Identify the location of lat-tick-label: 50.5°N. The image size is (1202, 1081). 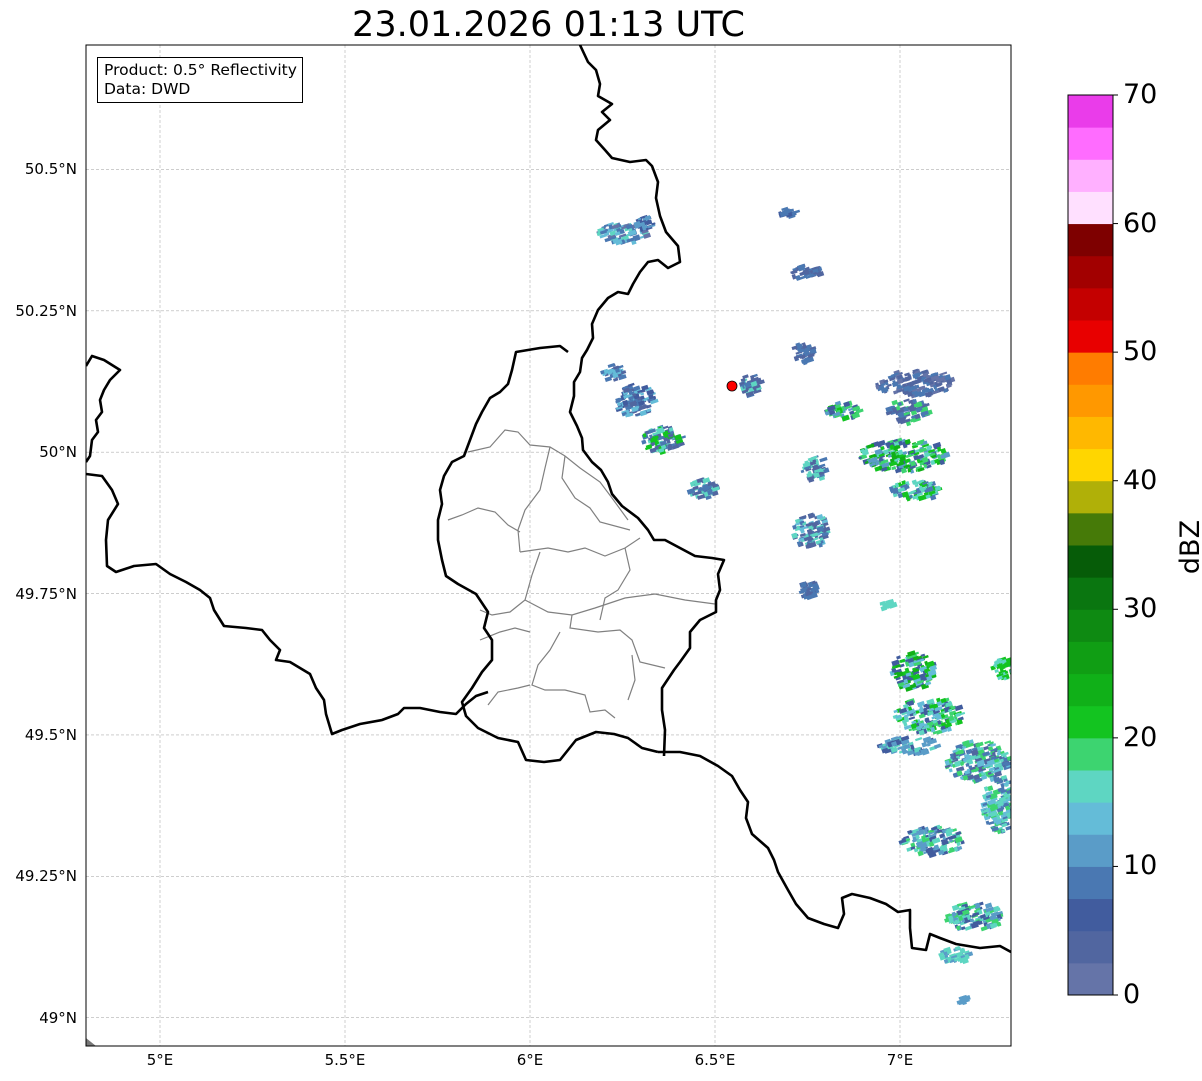
(50, 169).